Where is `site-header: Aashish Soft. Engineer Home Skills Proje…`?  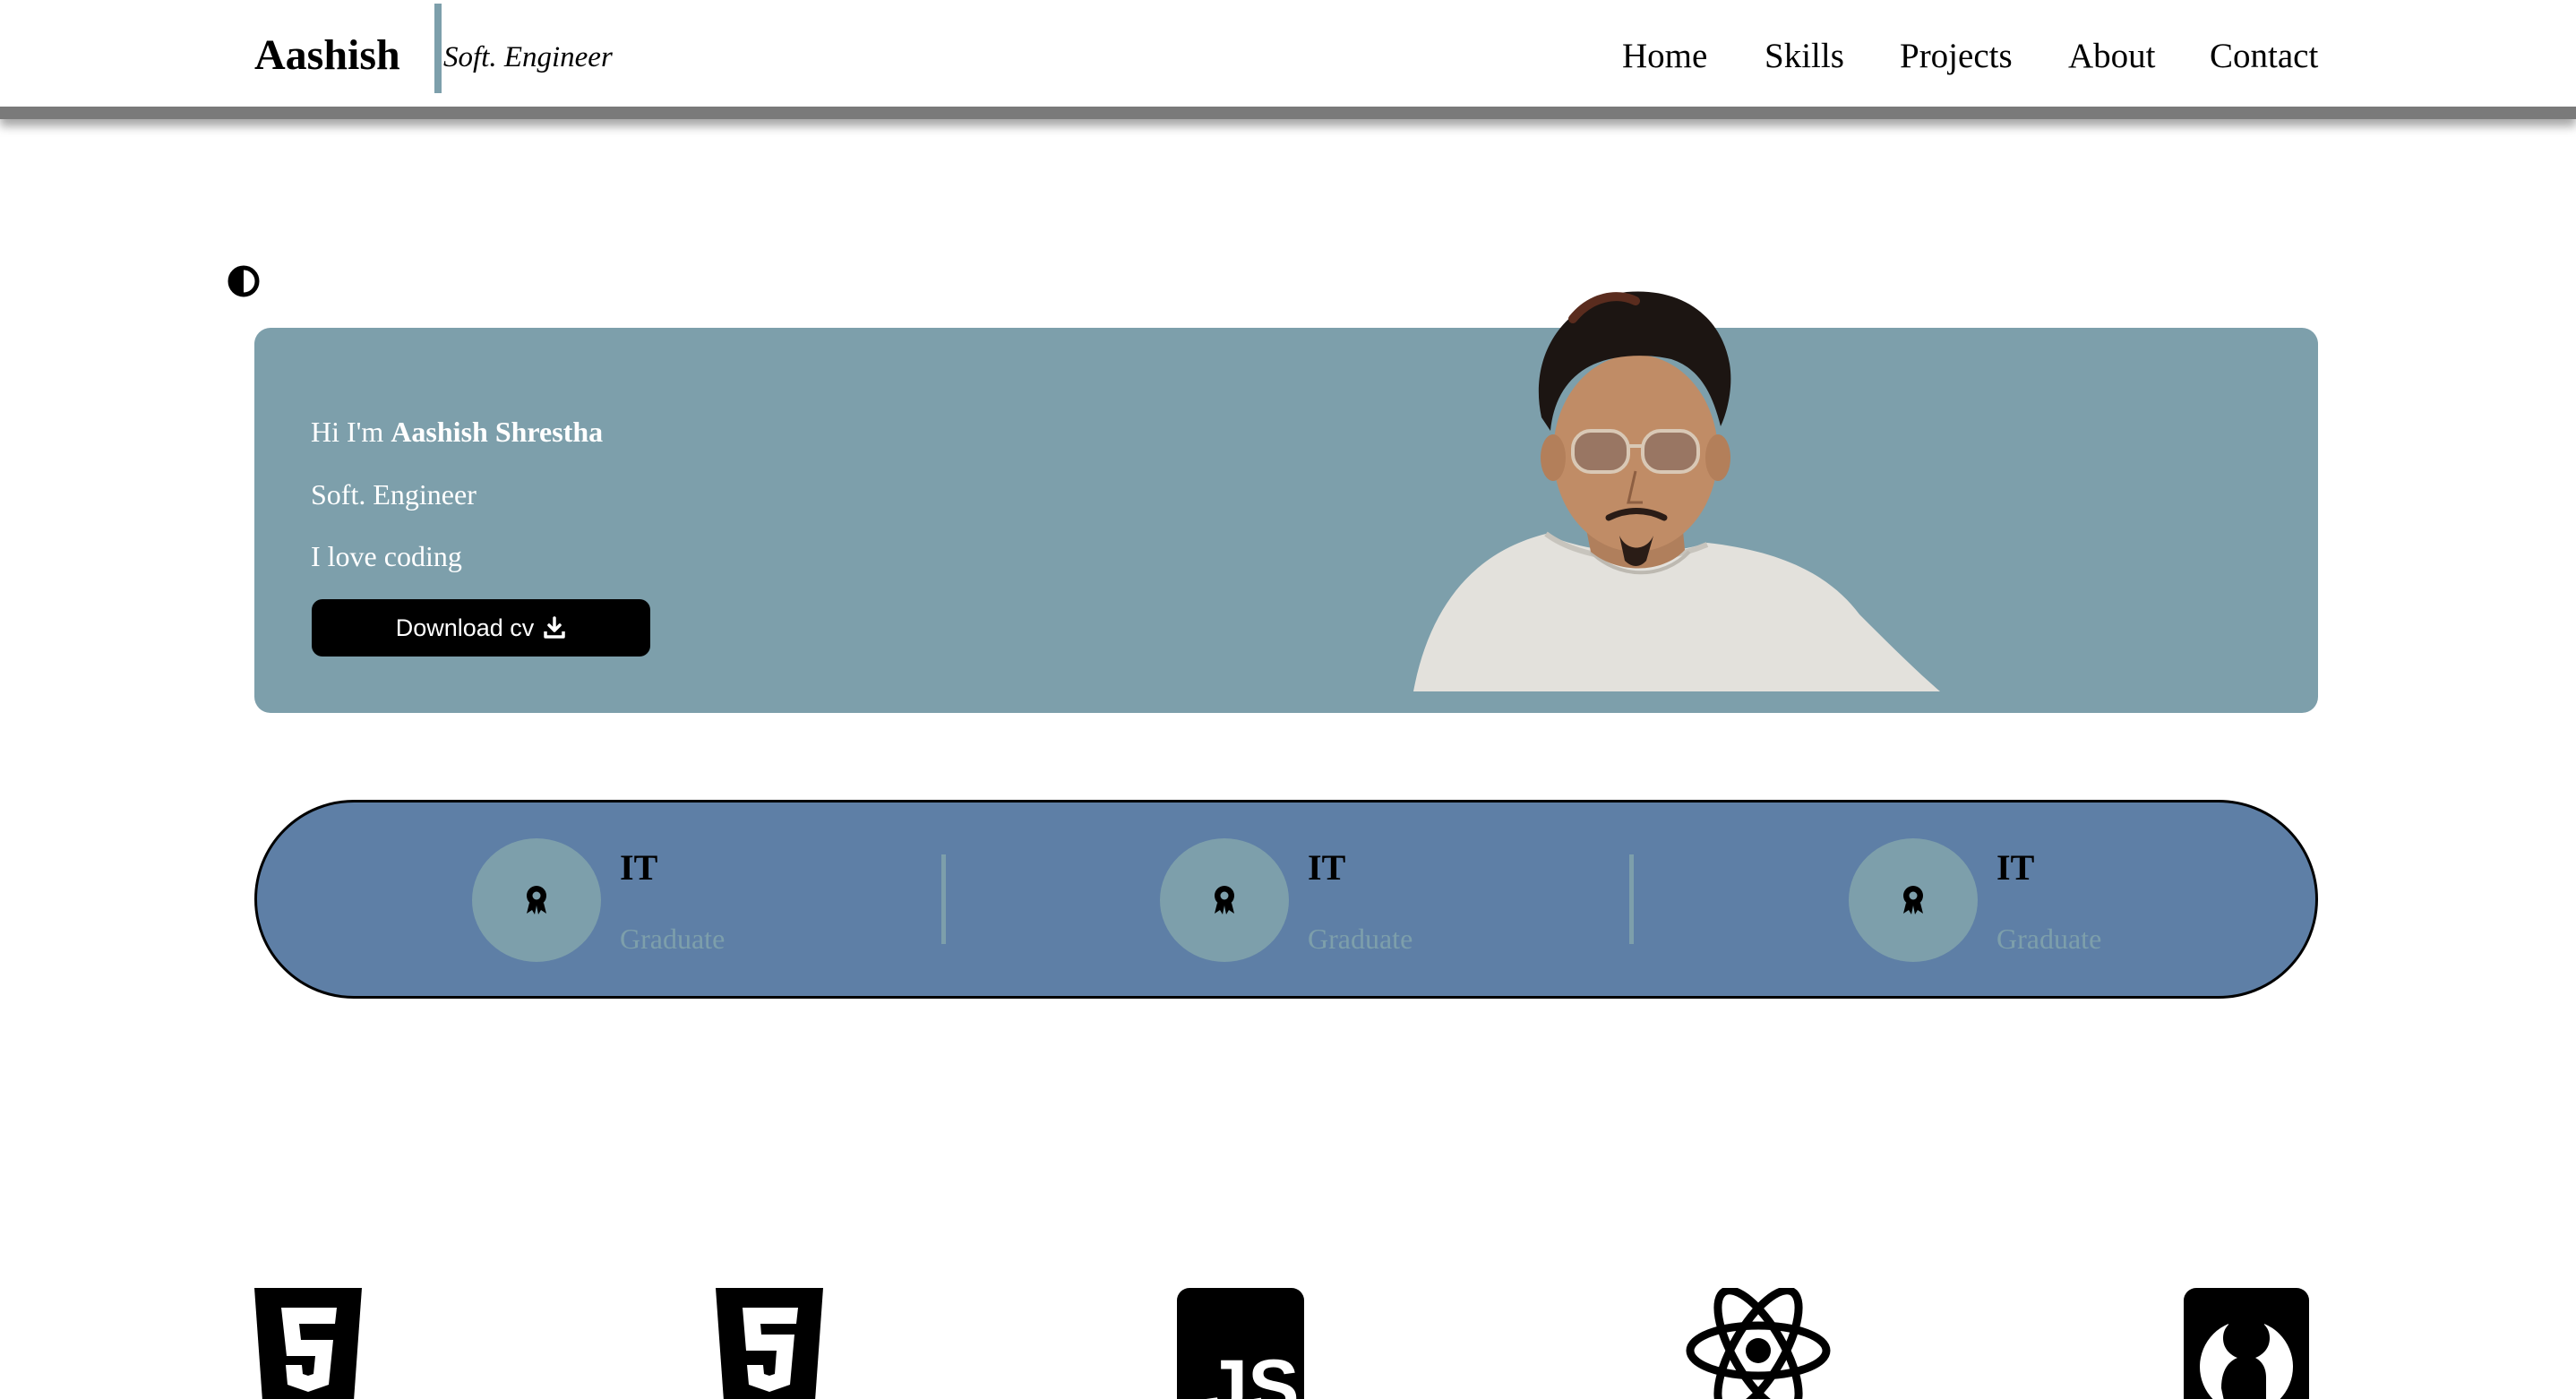 site-header: Aashish Soft. Engineer Home Skills Proje… is located at coordinates (1288, 59).